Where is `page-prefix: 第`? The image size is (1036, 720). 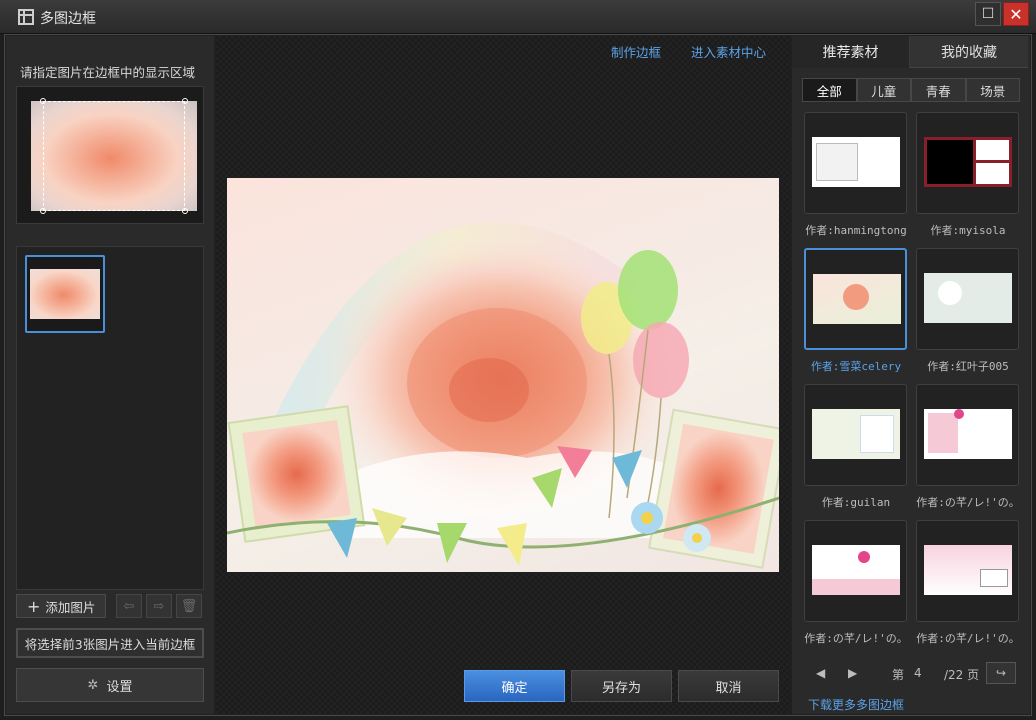 page-prefix: 第 is located at coordinates (898, 675).